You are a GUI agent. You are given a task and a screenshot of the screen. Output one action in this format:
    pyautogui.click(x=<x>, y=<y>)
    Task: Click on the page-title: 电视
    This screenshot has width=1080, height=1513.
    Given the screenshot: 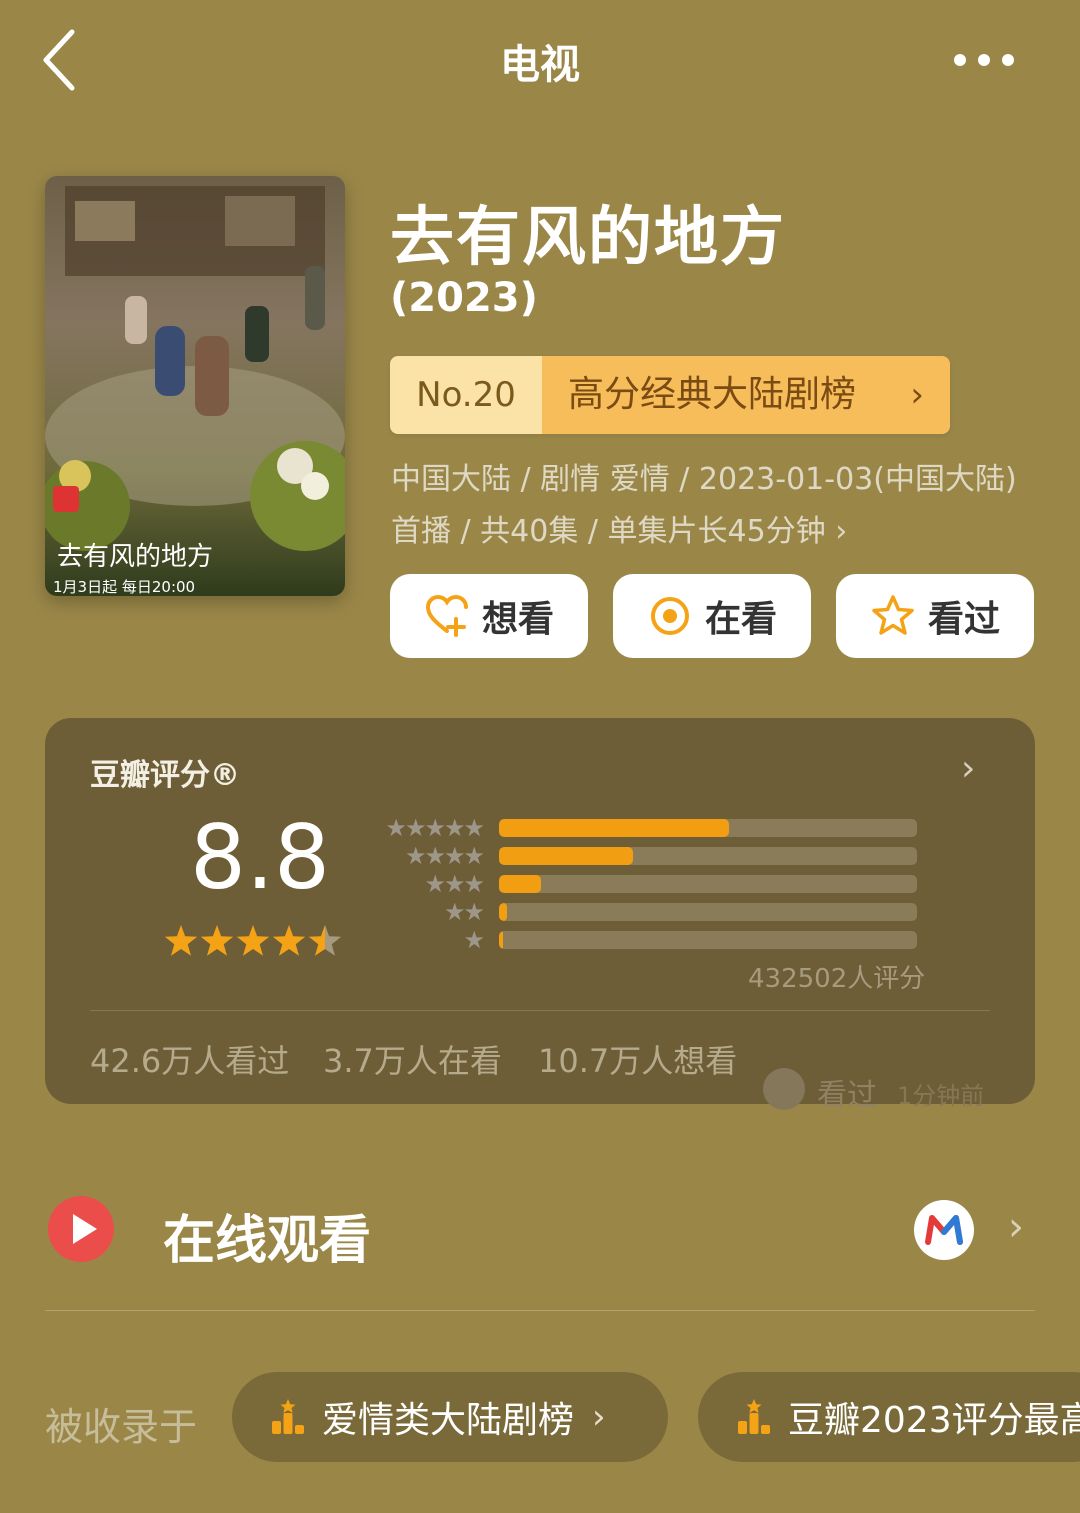 What is the action you would take?
    pyautogui.click(x=540, y=65)
    